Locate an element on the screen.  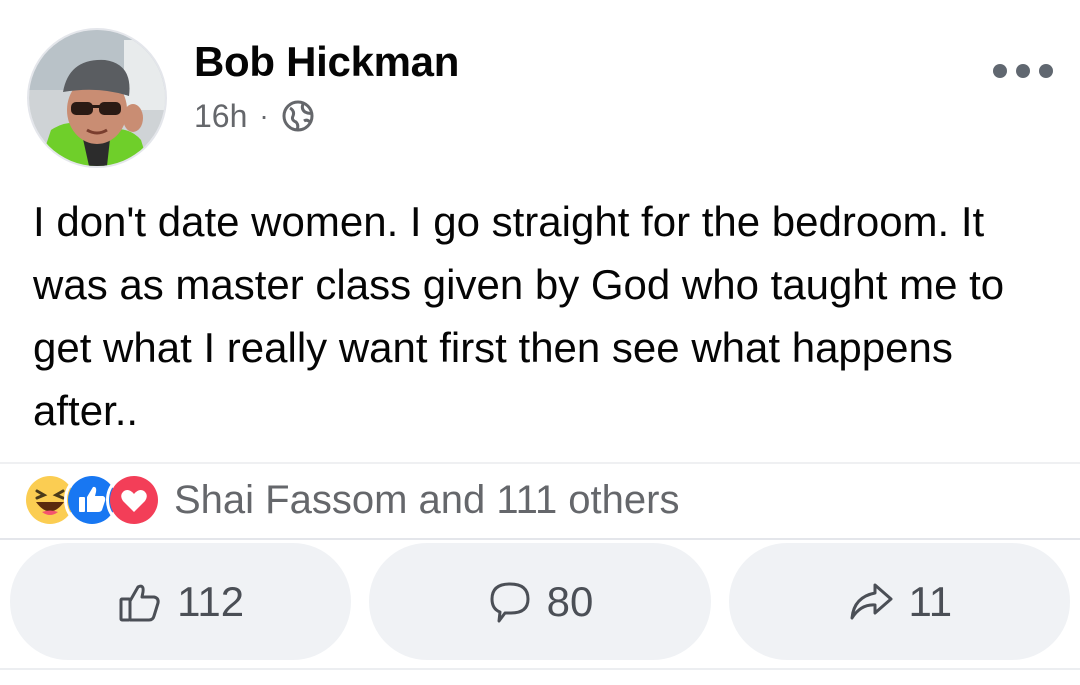
love-icon is located at coordinates (134, 500).